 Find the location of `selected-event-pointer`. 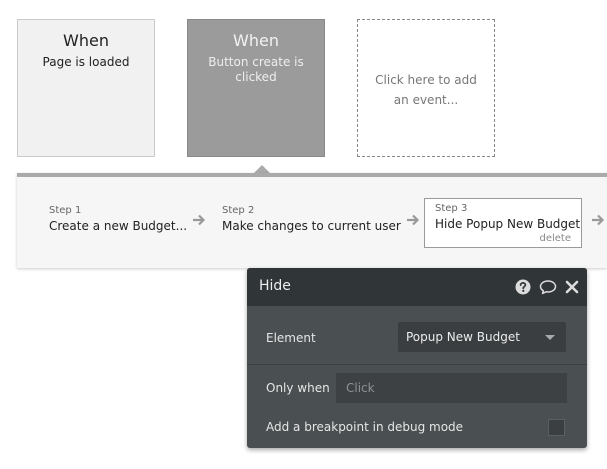

selected-event-pointer is located at coordinates (262, 169).